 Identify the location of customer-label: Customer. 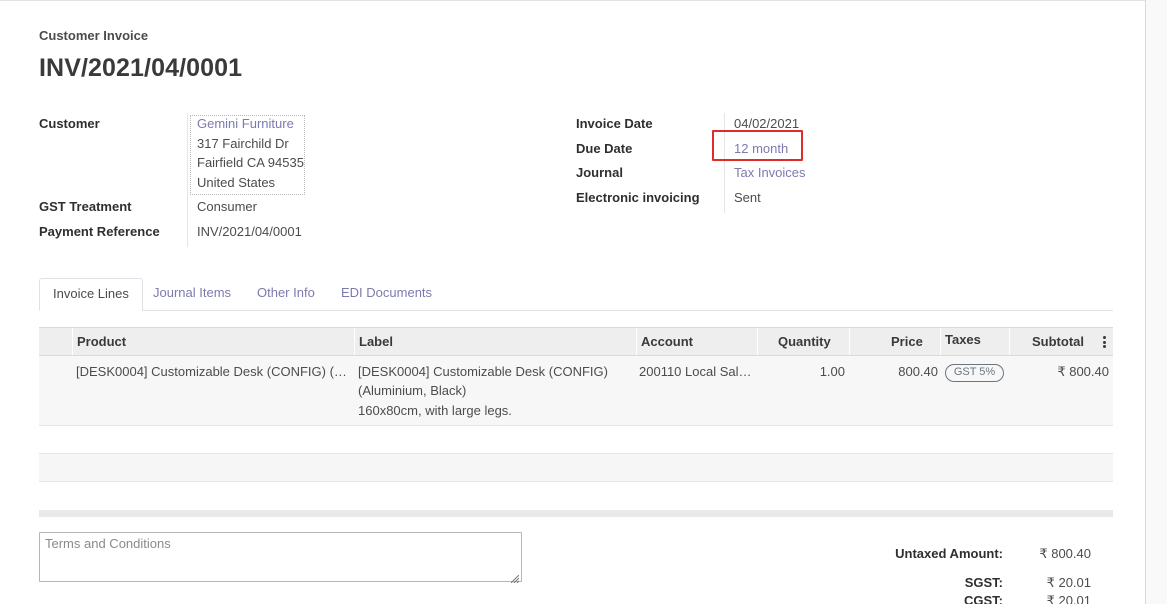
(69, 123).